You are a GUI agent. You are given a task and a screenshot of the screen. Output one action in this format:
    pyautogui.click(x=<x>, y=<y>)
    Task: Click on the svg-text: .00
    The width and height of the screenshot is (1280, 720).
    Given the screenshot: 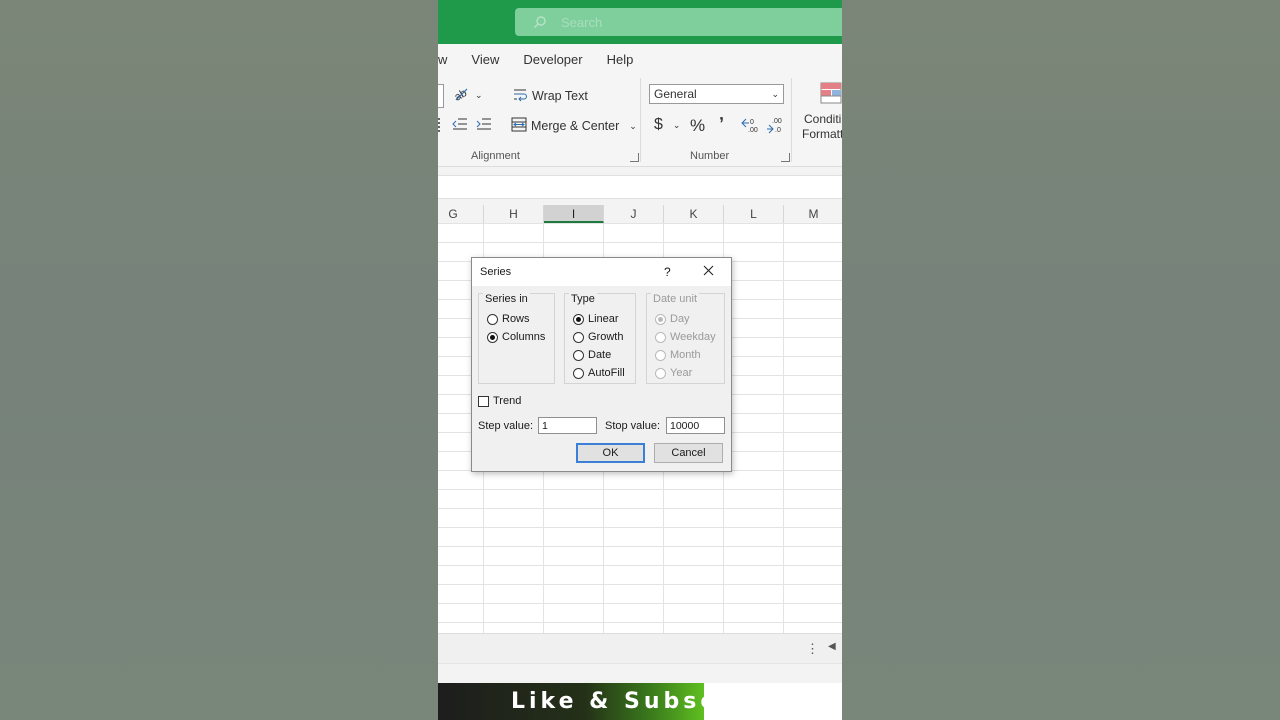 What is the action you would take?
    pyautogui.click(x=777, y=121)
    